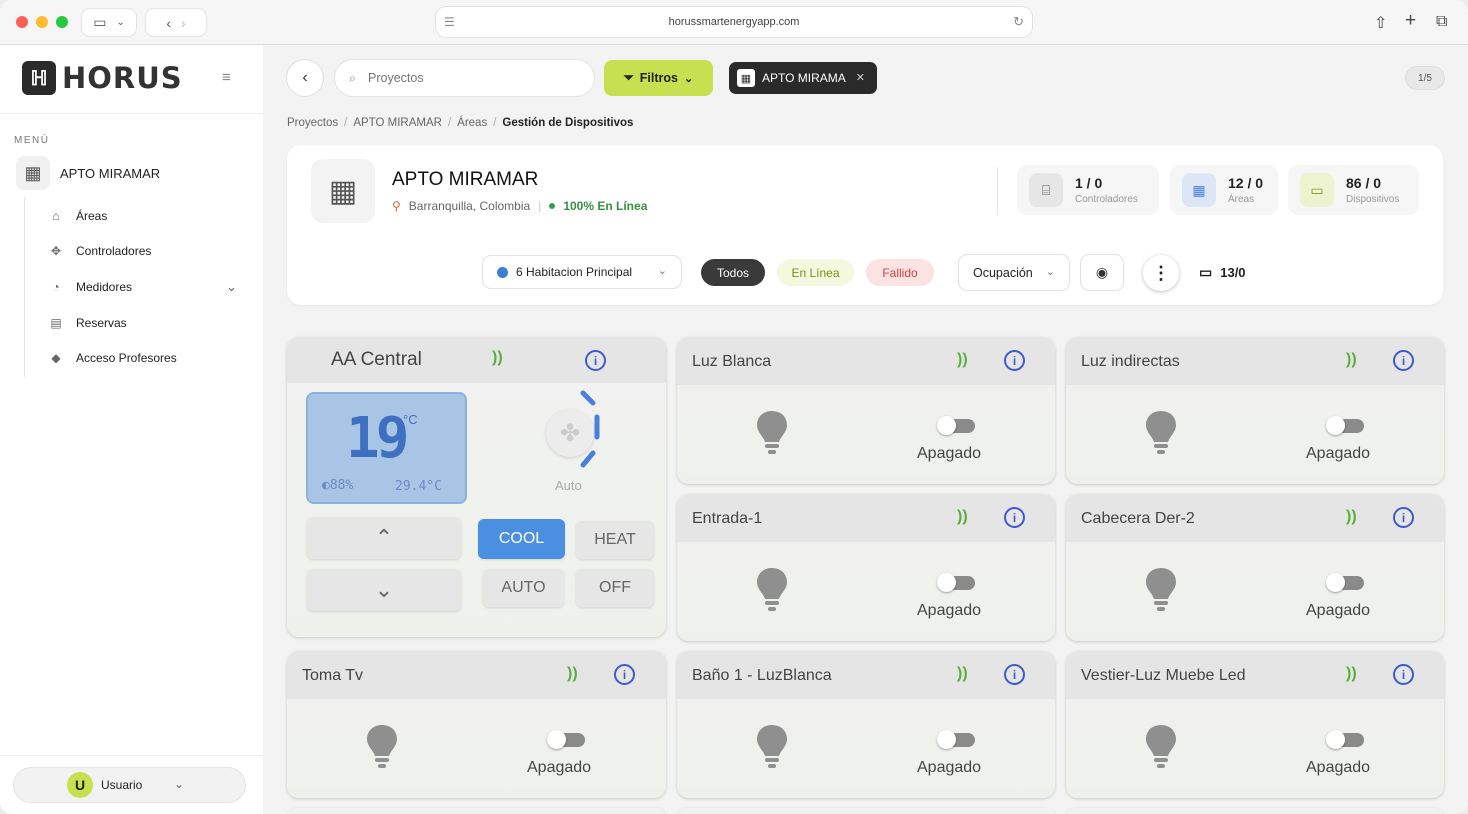 This screenshot has width=1468, height=814. I want to click on breadcrumb-areas: Áreas, so click(472, 123).